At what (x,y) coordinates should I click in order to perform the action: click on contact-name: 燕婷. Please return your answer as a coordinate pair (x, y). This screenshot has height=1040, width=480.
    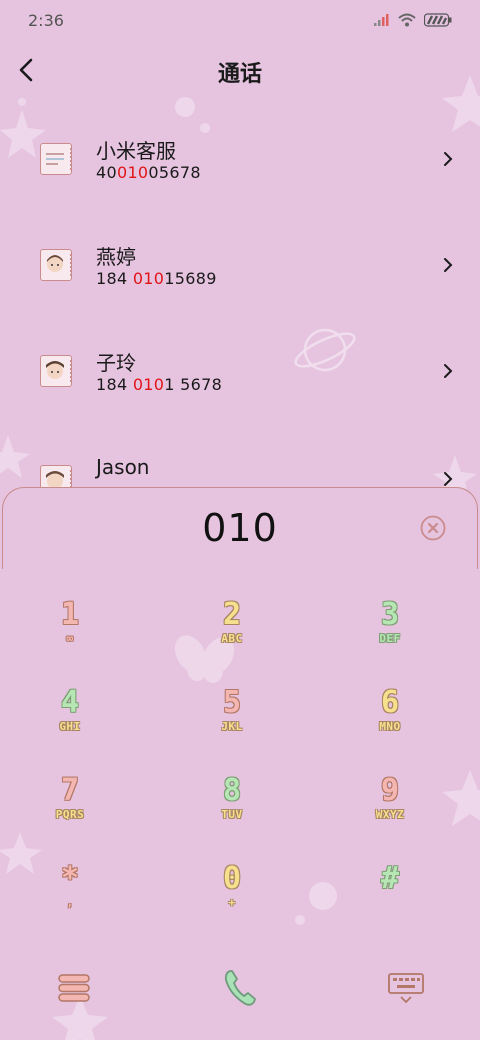
    Looking at the image, I should click on (116, 257).